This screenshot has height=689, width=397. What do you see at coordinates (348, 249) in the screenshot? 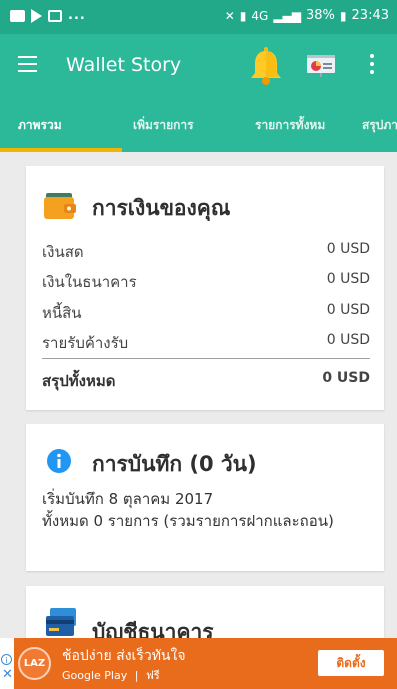
I see `cash-value: 0 USD` at bounding box center [348, 249].